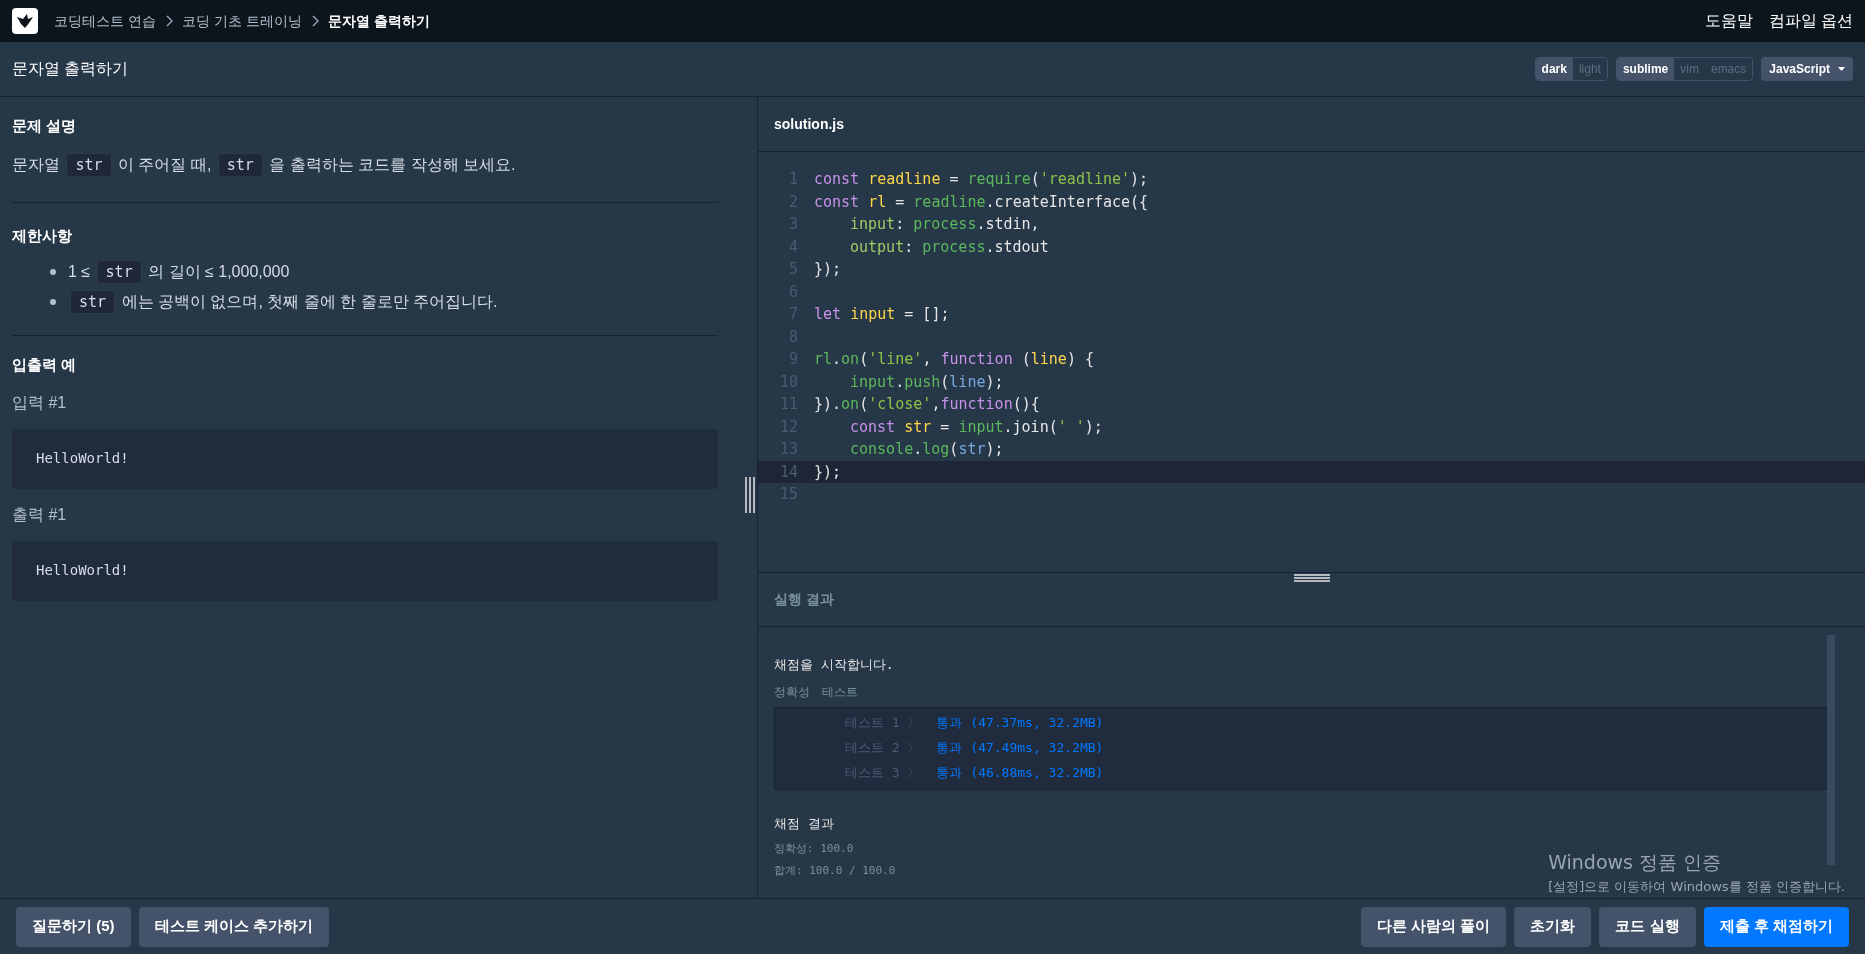 The width and height of the screenshot is (1865, 954). What do you see at coordinates (981, 179) in the screenshot?
I see `code-line: const readline = require('readline');` at bounding box center [981, 179].